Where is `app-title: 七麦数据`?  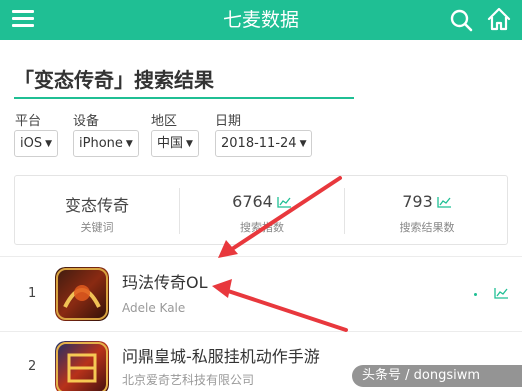 app-title: 七麦数据 is located at coordinates (260, 20).